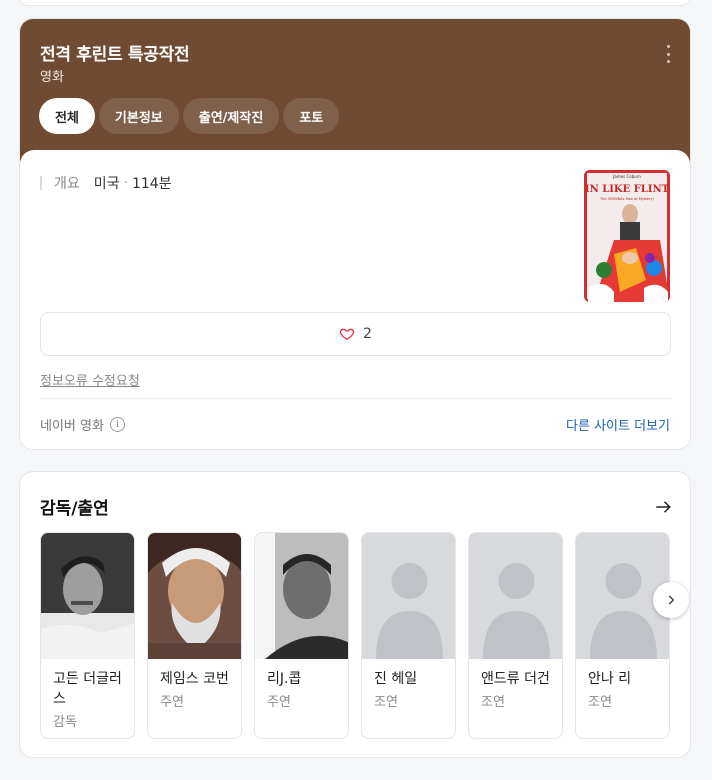 Image resolution: width=712 pixels, height=780 pixels. I want to click on tab-cast-crew: 출연/제작진, so click(231, 116).